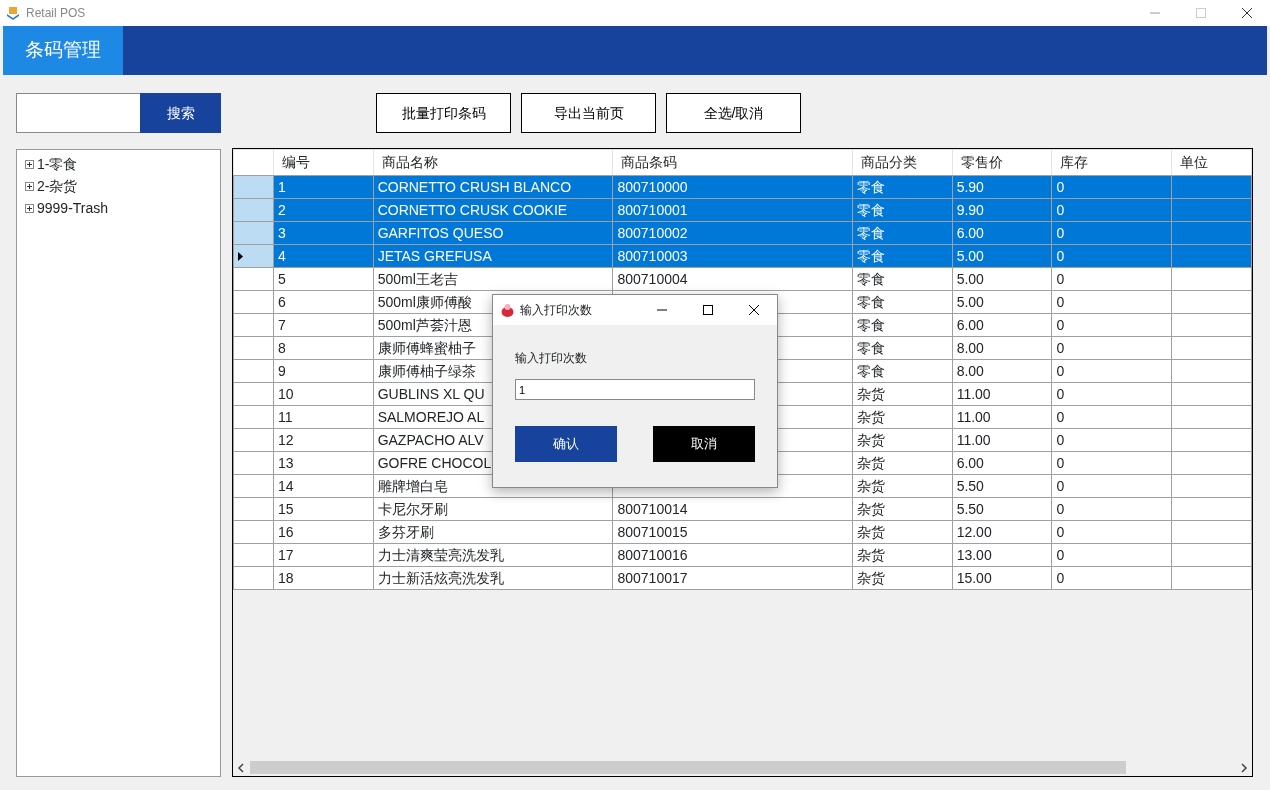 This screenshot has height=790, width=1270. What do you see at coordinates (323, 509) in the screenshot?
I see `table-cell: 15` at bounding box center [323, 509].